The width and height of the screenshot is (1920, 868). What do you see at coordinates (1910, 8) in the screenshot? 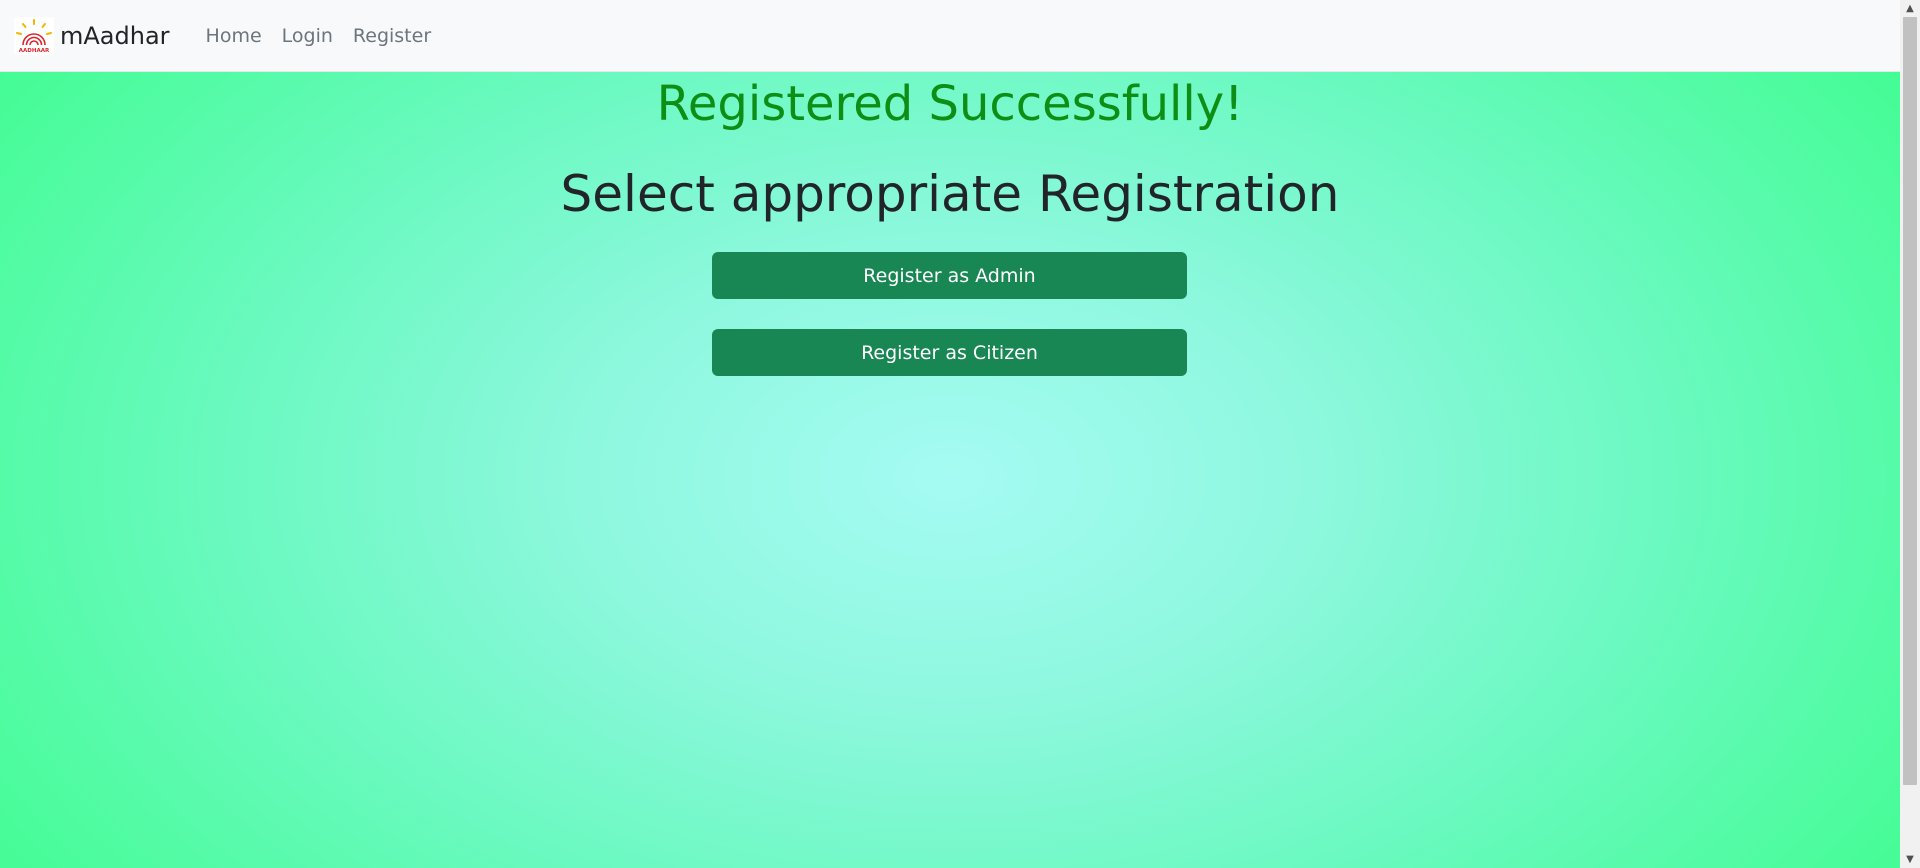
I see `scroll-up-arrow-icon: ▲` at bounding box center [1910, 8].